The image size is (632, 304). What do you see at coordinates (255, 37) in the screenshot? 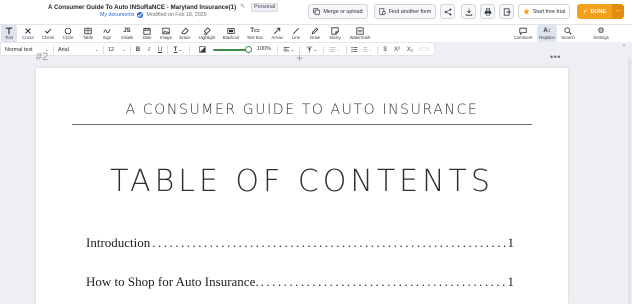
I see `tool-label: Text Box` at bounding box center [255, 37].